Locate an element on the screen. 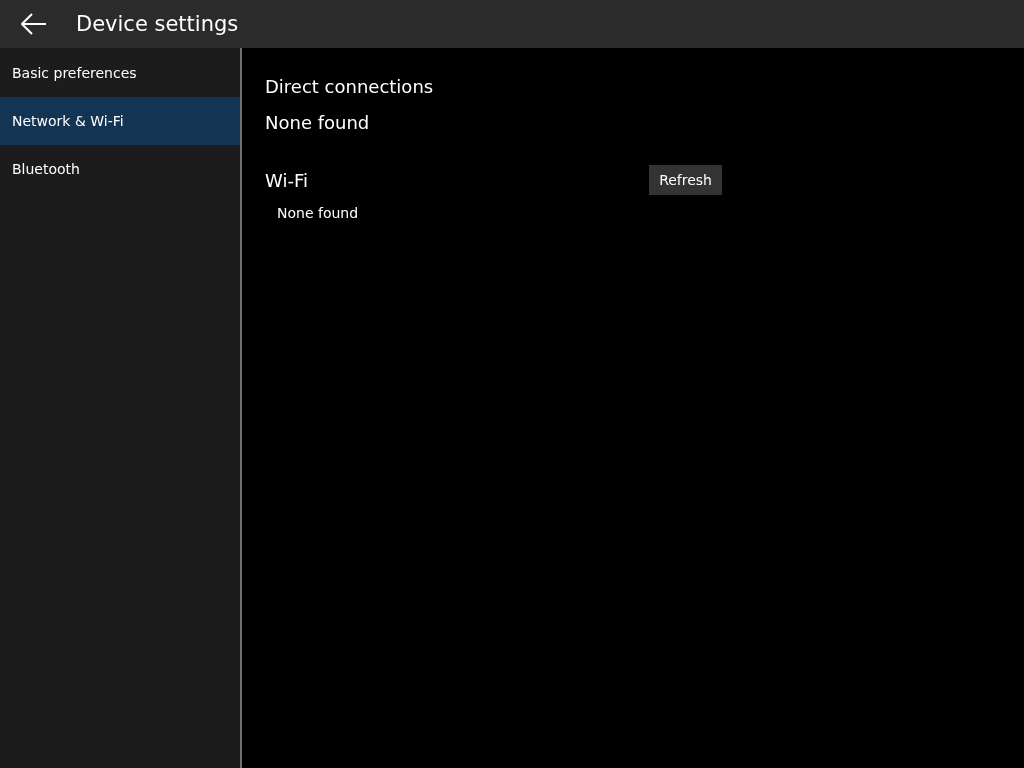 The image size is (1024, 768). sidebar-item: Bluetooth is located at coordinates (120, 169).